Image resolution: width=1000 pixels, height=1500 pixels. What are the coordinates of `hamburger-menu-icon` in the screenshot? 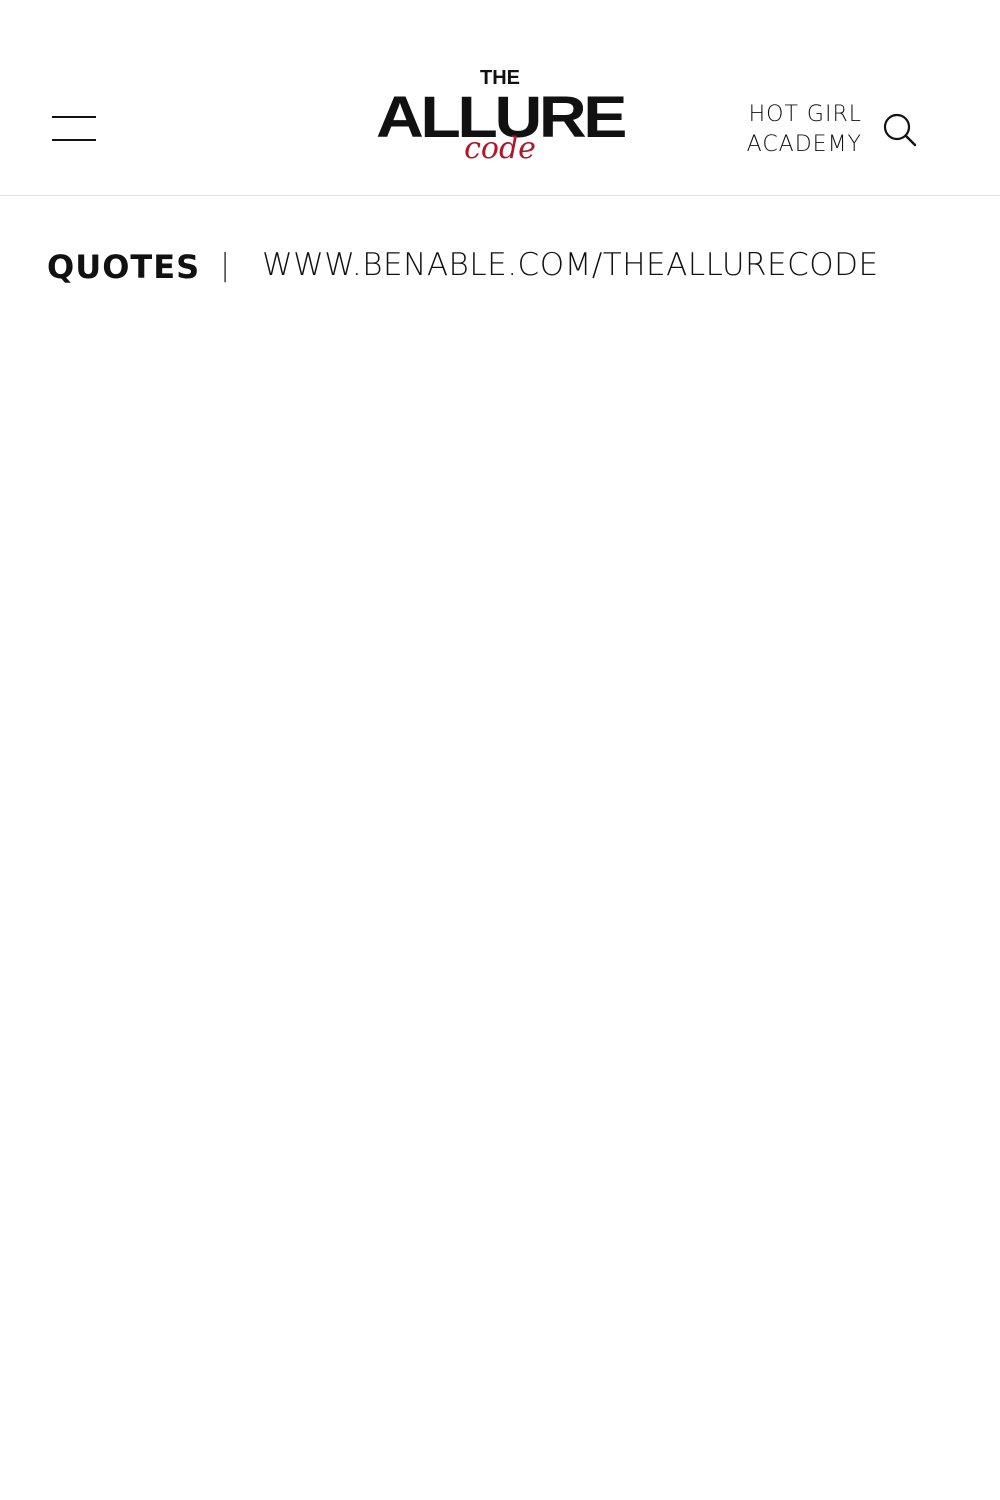 It's located at (75, 130).